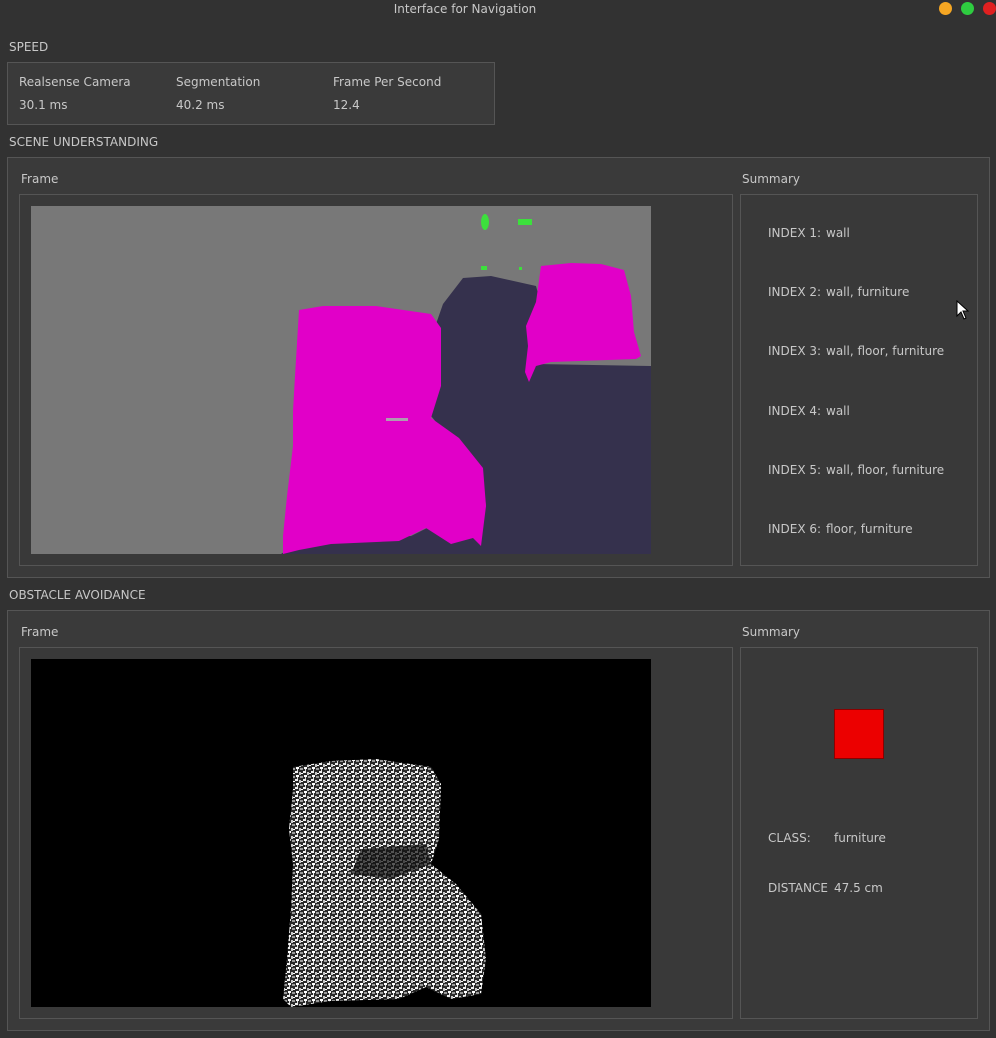 Image resolution: width=996 pixels, height=1038 pixels. Describe the element at coordinates (200, 105) in the screenshot. I see `segmentation-metric-value: 40.2 ms` at that location.